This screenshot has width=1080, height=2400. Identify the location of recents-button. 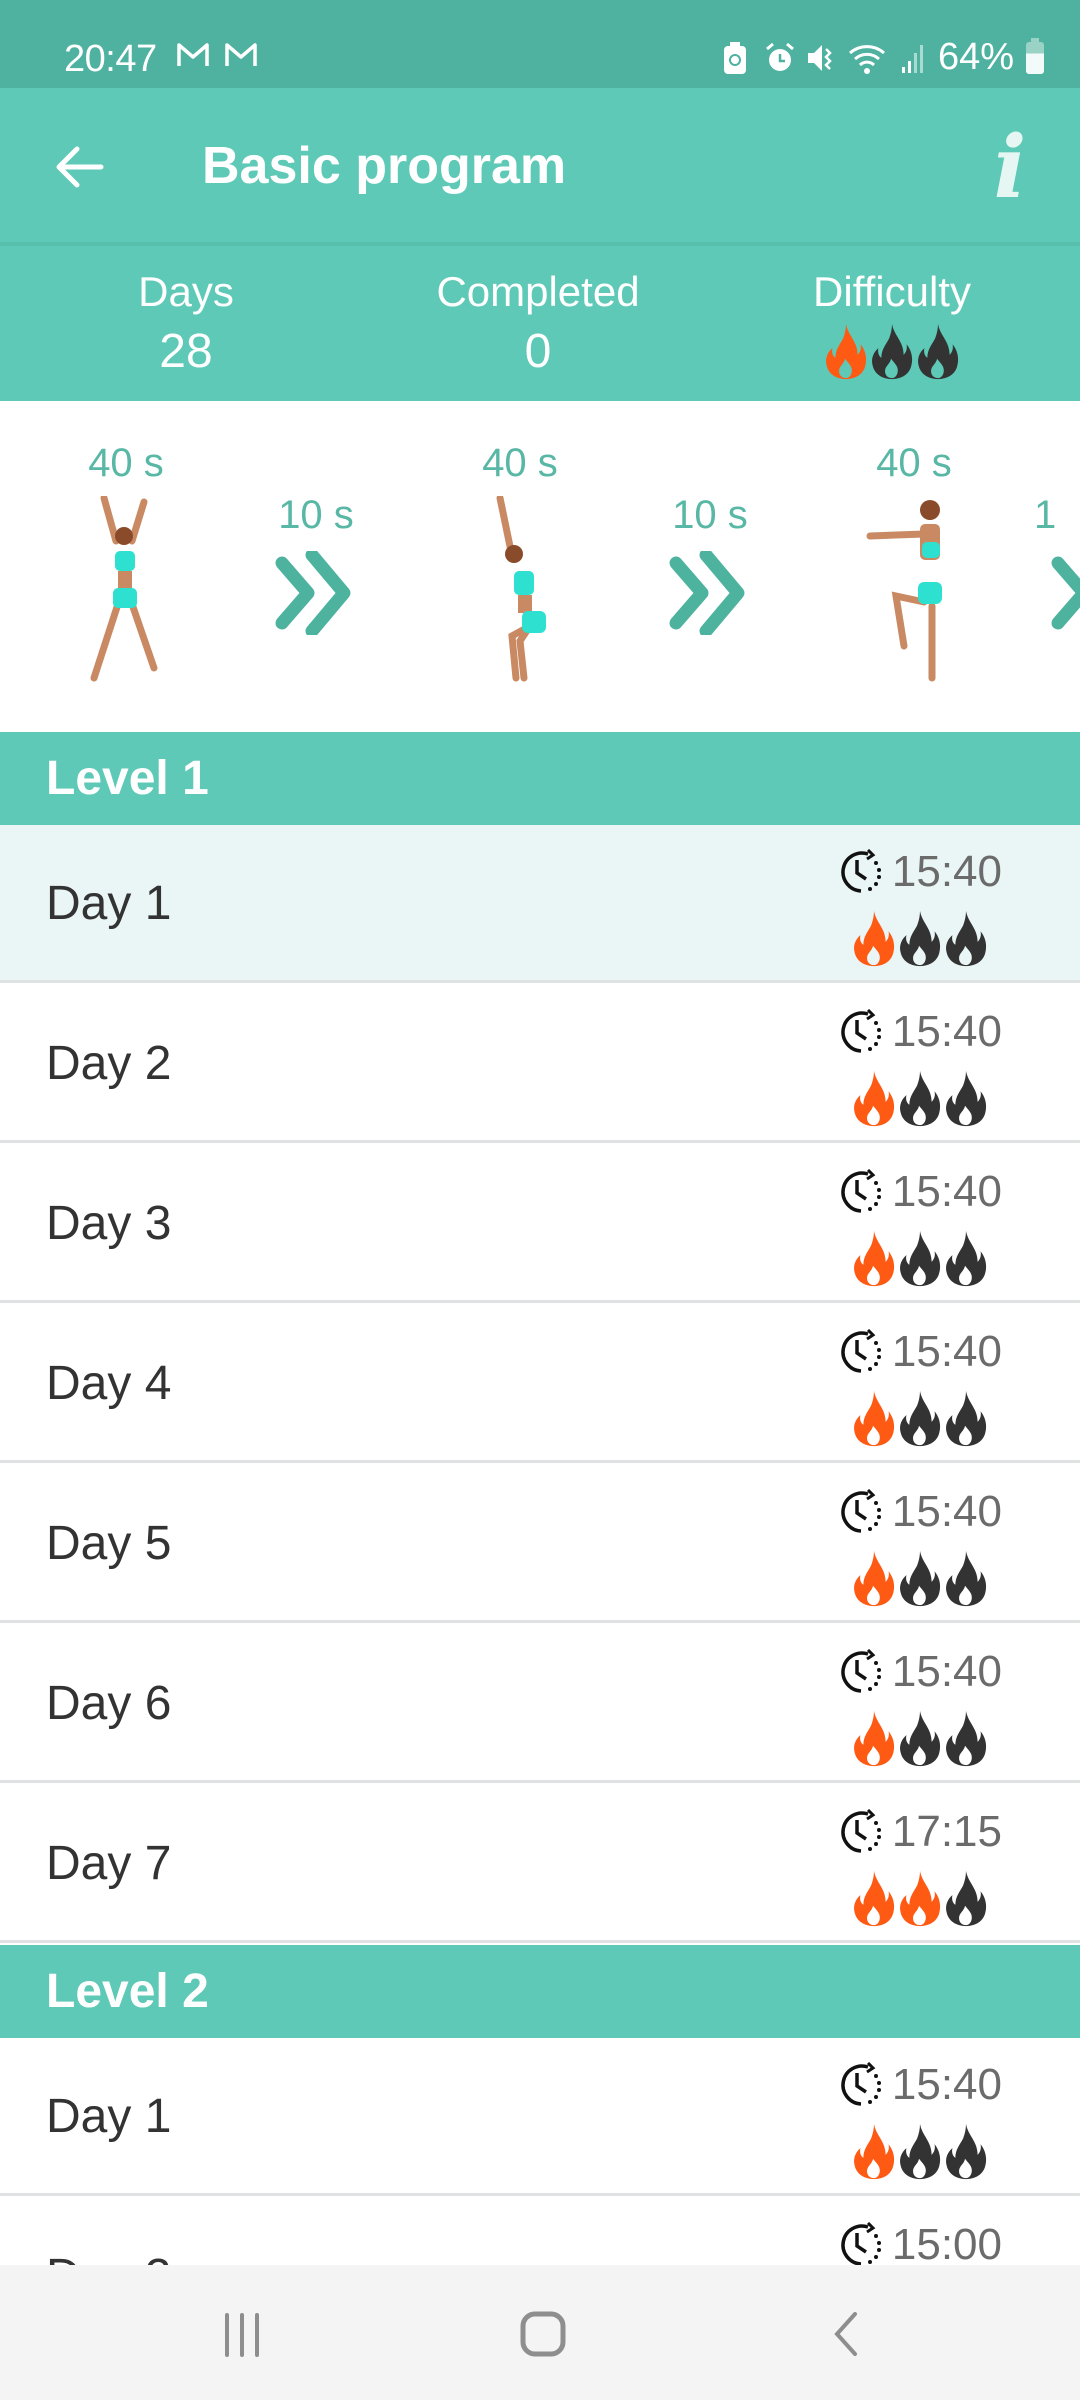
(242, 2335).